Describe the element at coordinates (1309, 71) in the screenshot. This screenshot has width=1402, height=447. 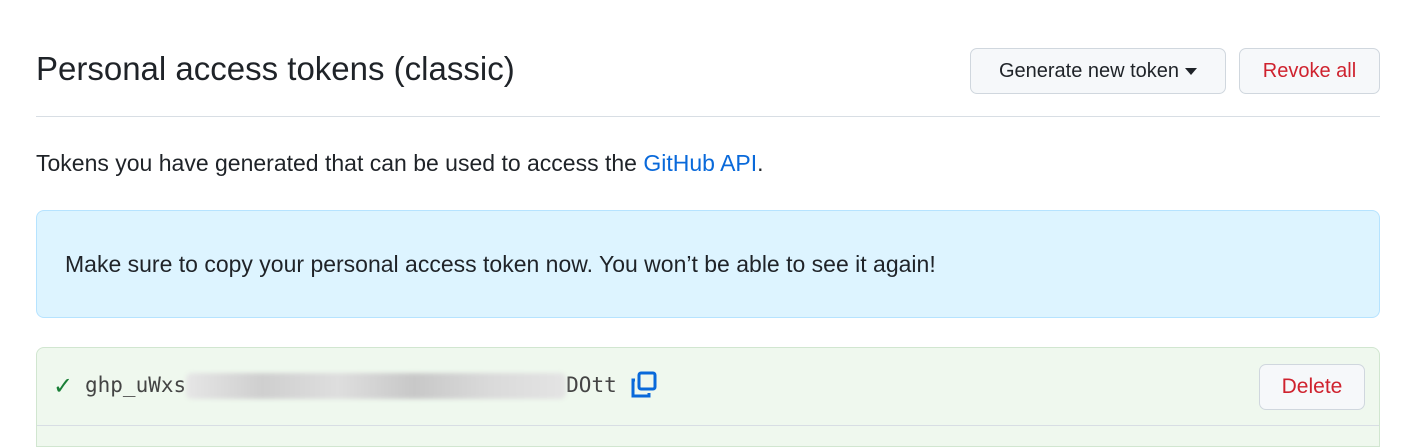
I see `revoke-all-button: Revoke all` at that location.